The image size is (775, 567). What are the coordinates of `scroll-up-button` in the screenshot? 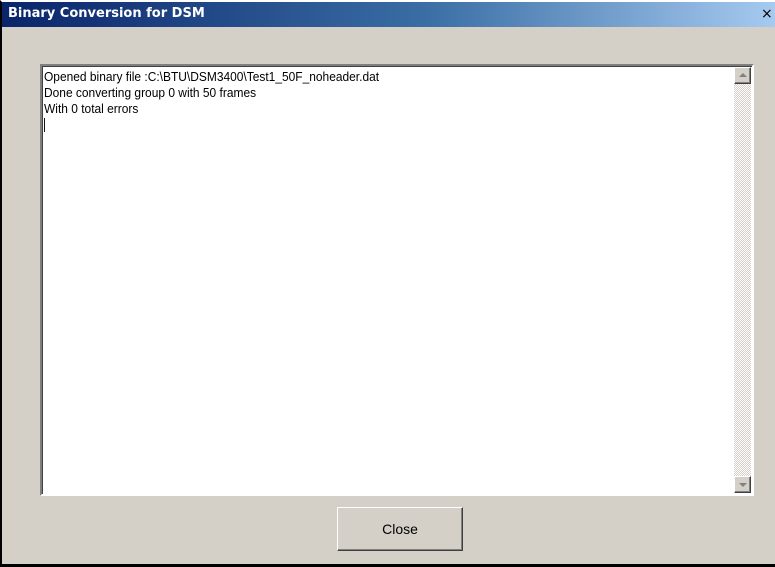 It's located at (742, 75).